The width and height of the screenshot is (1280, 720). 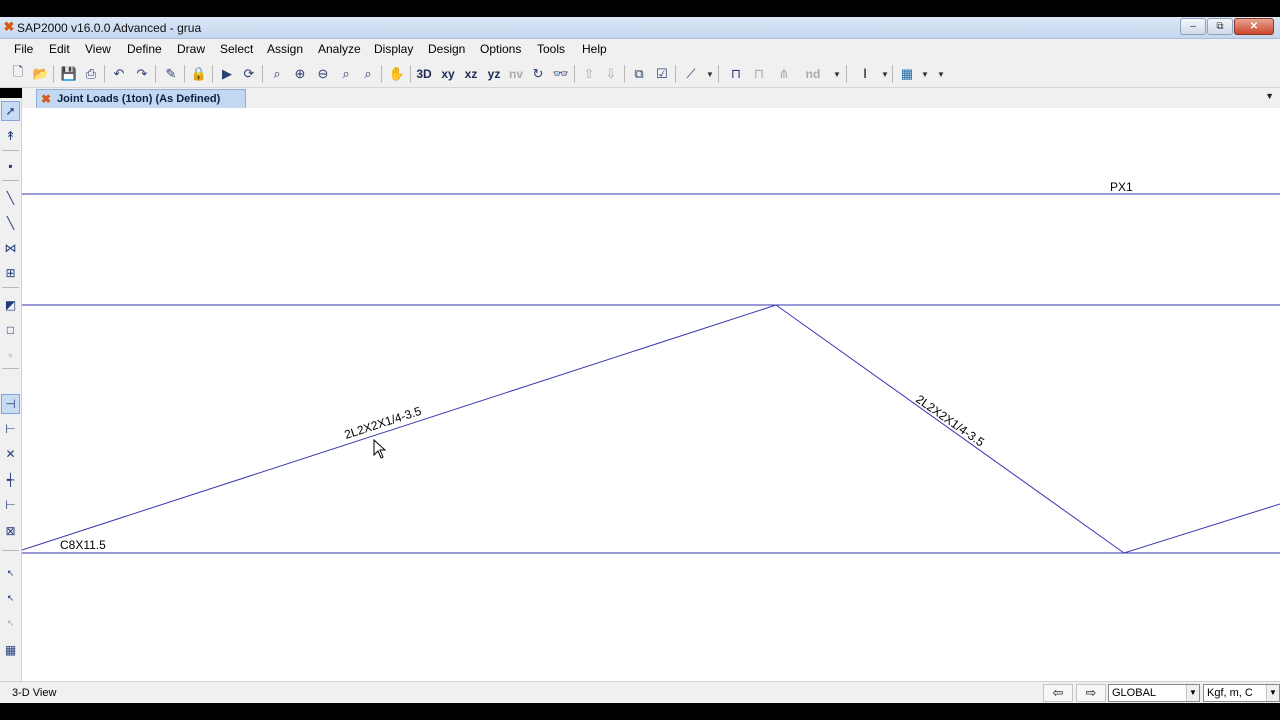 I want to click on frame-section-icon: ⊓, so click(x=736, y=74).